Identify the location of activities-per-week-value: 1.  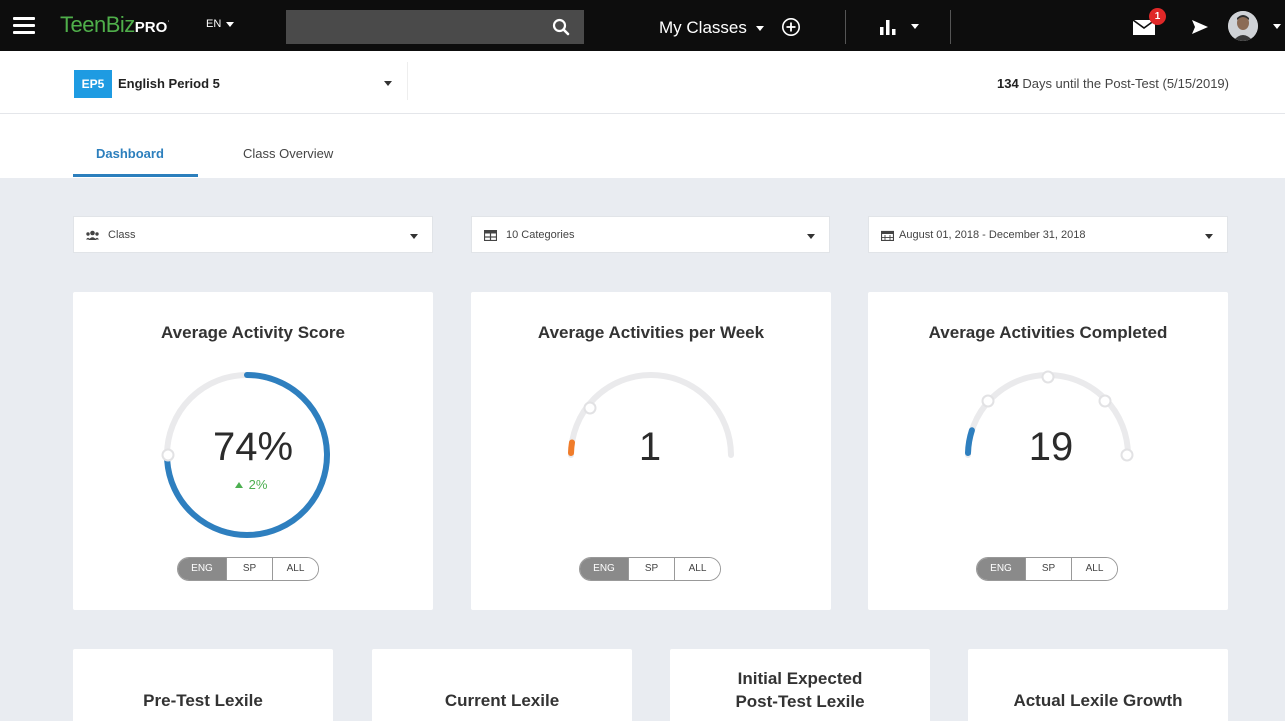
(650, 447).